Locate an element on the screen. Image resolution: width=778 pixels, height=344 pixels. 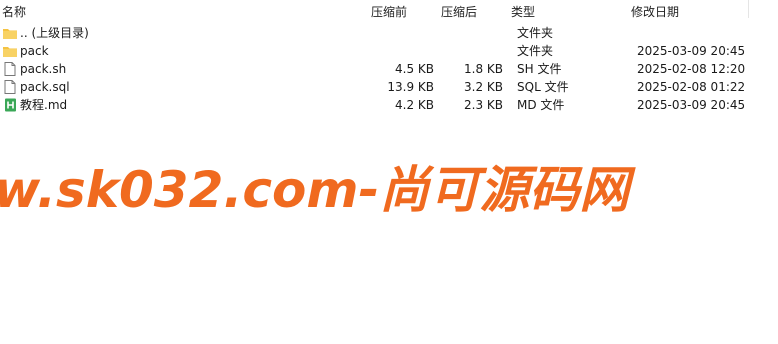
column-before-header: 压缩前 is located at coordinates (389, 11).